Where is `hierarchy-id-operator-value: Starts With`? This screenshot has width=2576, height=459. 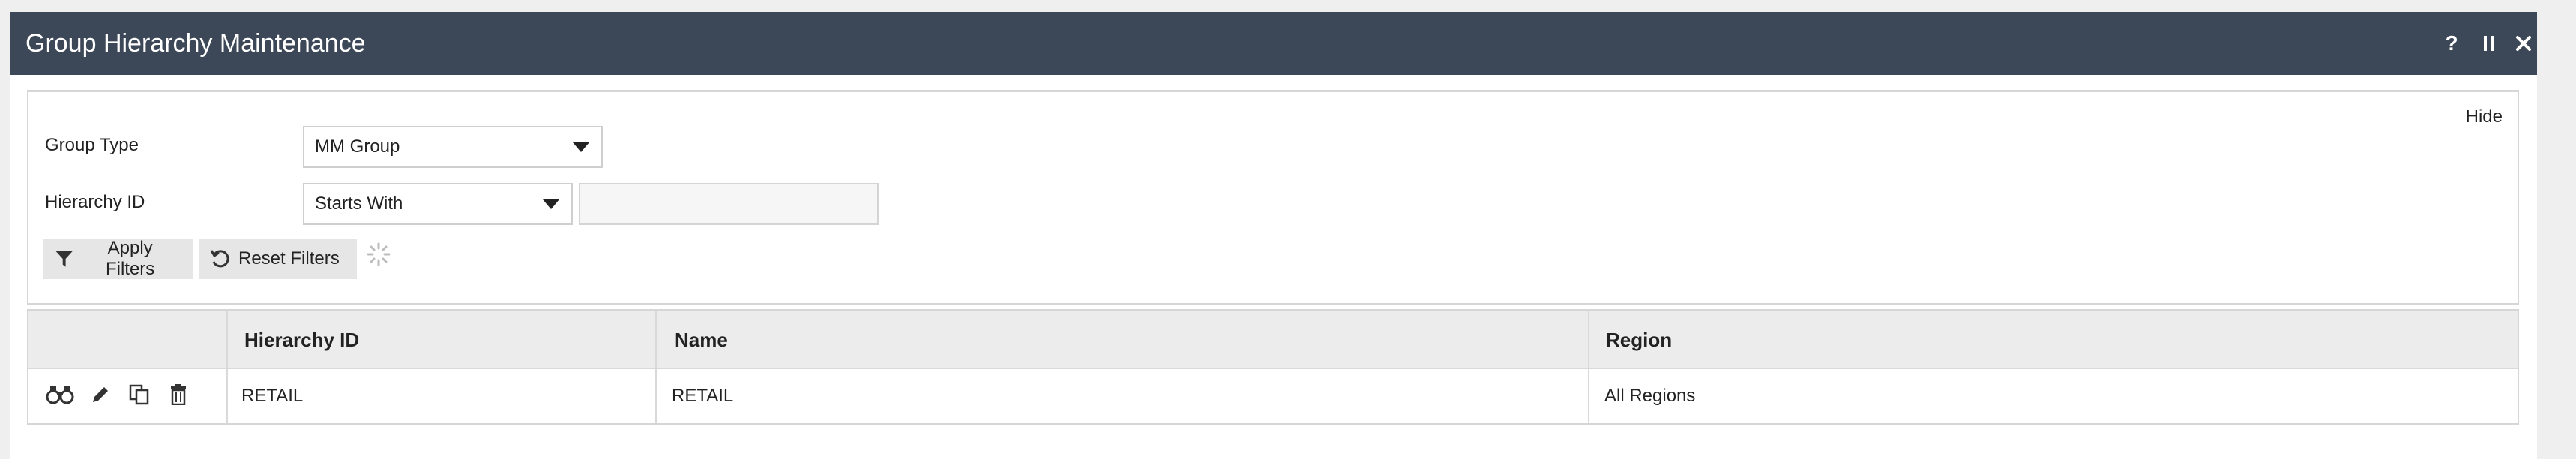 hierarchy-id-operator-value: Starts With is located at coordinates (359, 204).